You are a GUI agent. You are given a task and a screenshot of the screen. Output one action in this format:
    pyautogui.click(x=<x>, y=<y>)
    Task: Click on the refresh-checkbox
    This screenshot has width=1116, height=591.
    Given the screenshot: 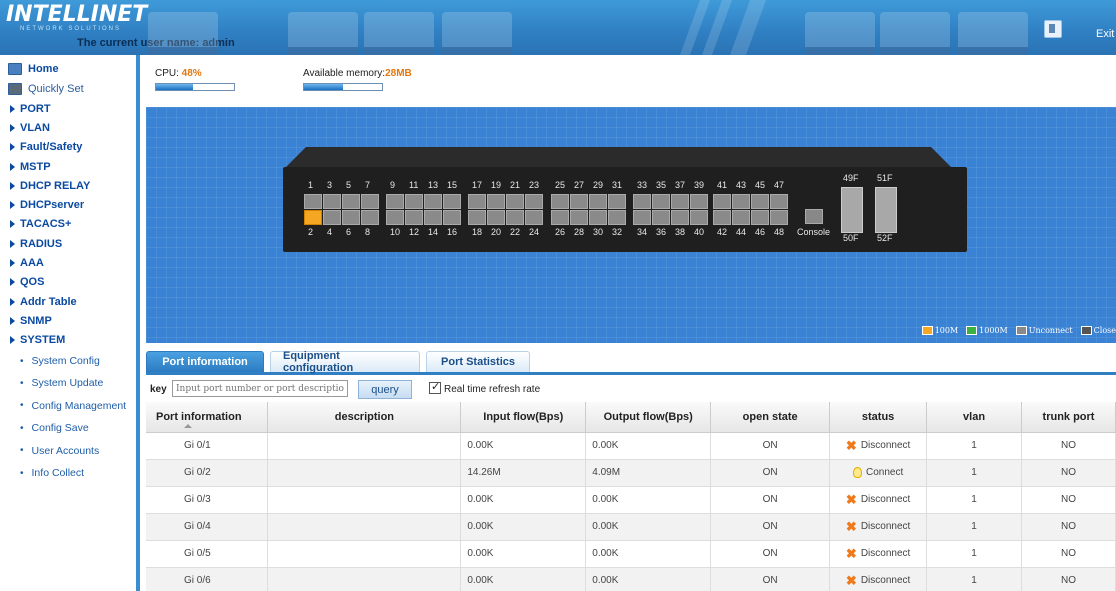 What is the action you would take?
    pyautogui.click(x=435, y=387)
    